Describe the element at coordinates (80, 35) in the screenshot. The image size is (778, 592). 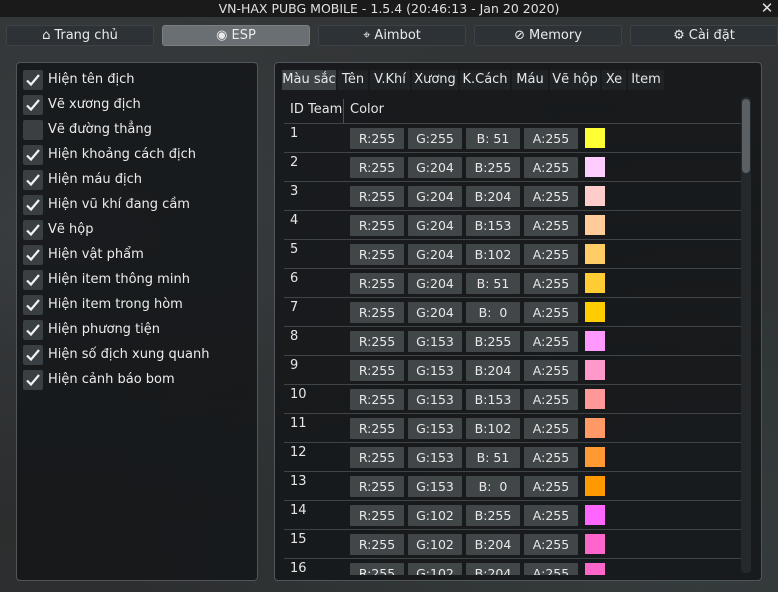
I see `tab-home: ⌂ Trang chủ` at that location.